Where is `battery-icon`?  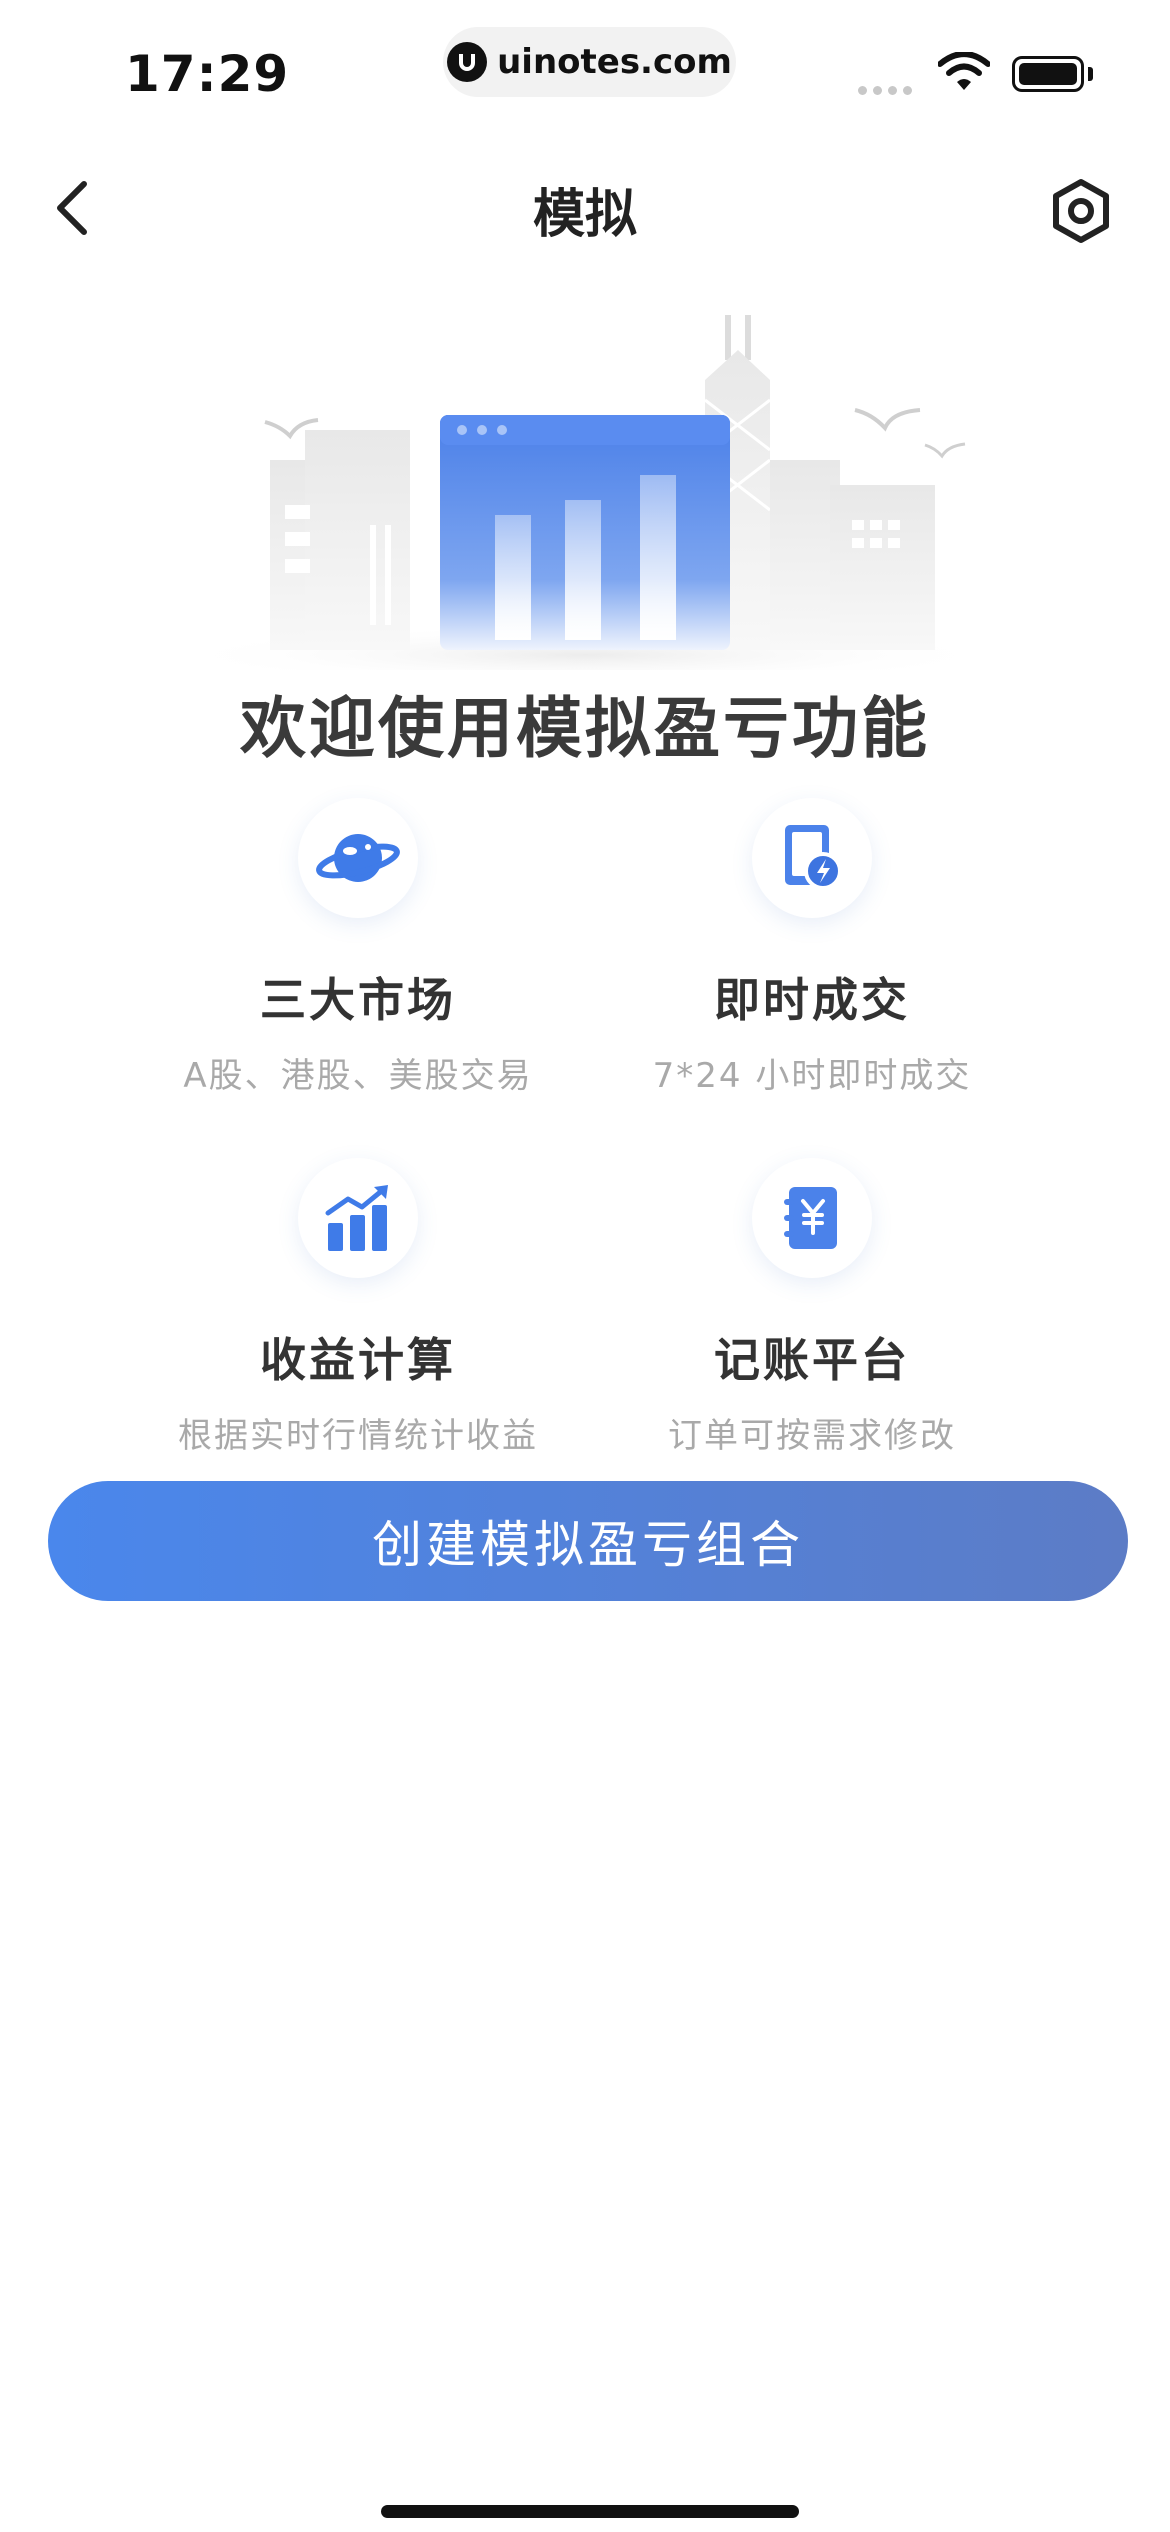
battery-icon is located at coordinates (1048, 74).